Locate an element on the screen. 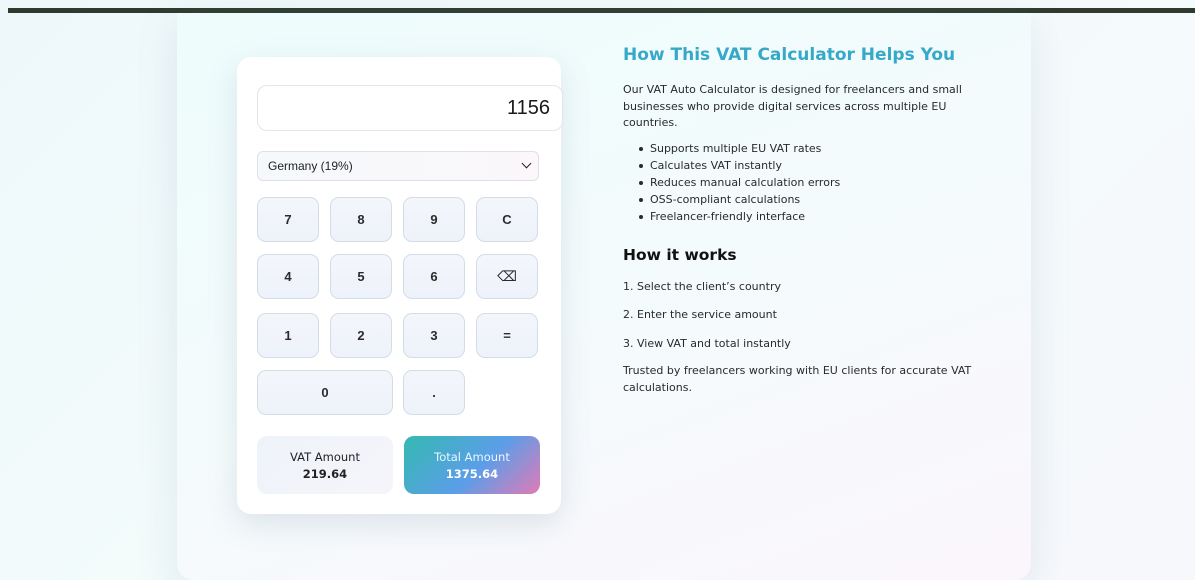 The width and height of the screenshot is (1195, 580). key-7: 7 is located at coordinates (288, 219).